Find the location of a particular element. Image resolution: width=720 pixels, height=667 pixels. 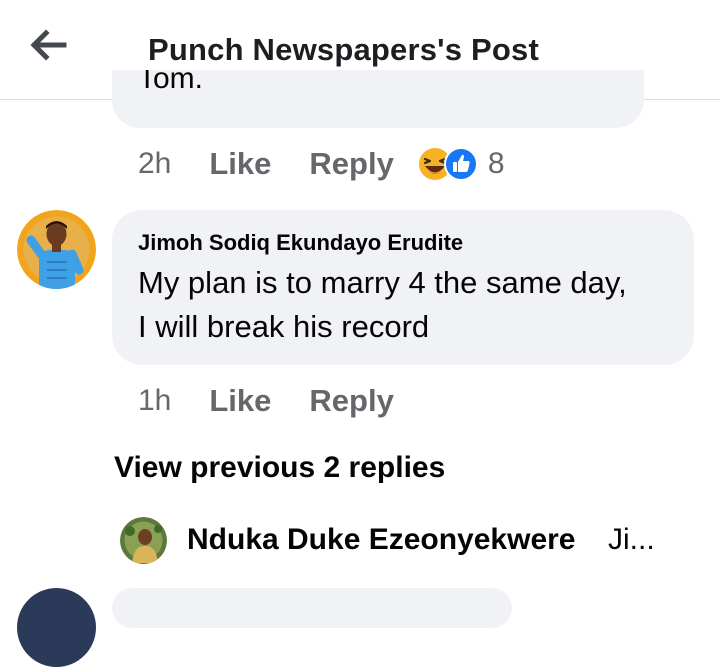

reply-author: Nduka Duke Ezeonyekwere is located at coordinates (381, 540).